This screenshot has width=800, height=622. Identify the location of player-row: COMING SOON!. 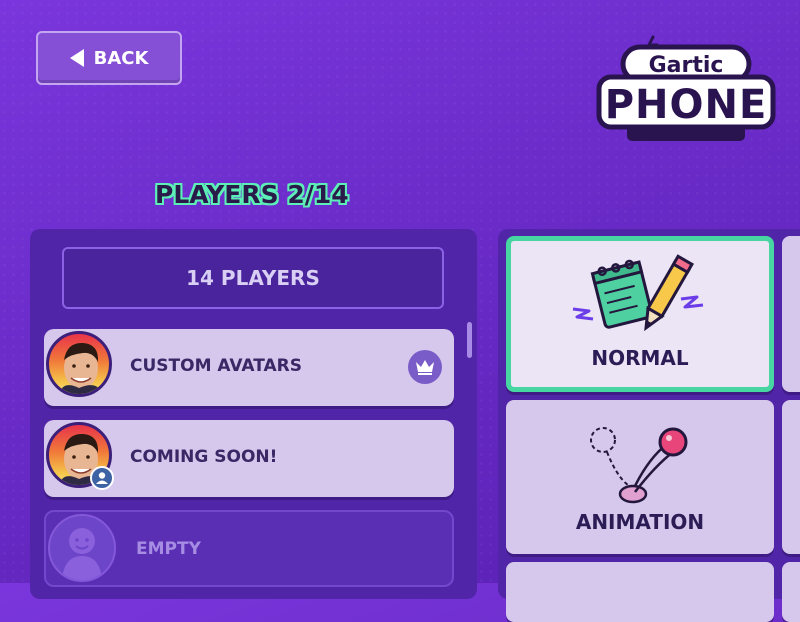
(249, 458).